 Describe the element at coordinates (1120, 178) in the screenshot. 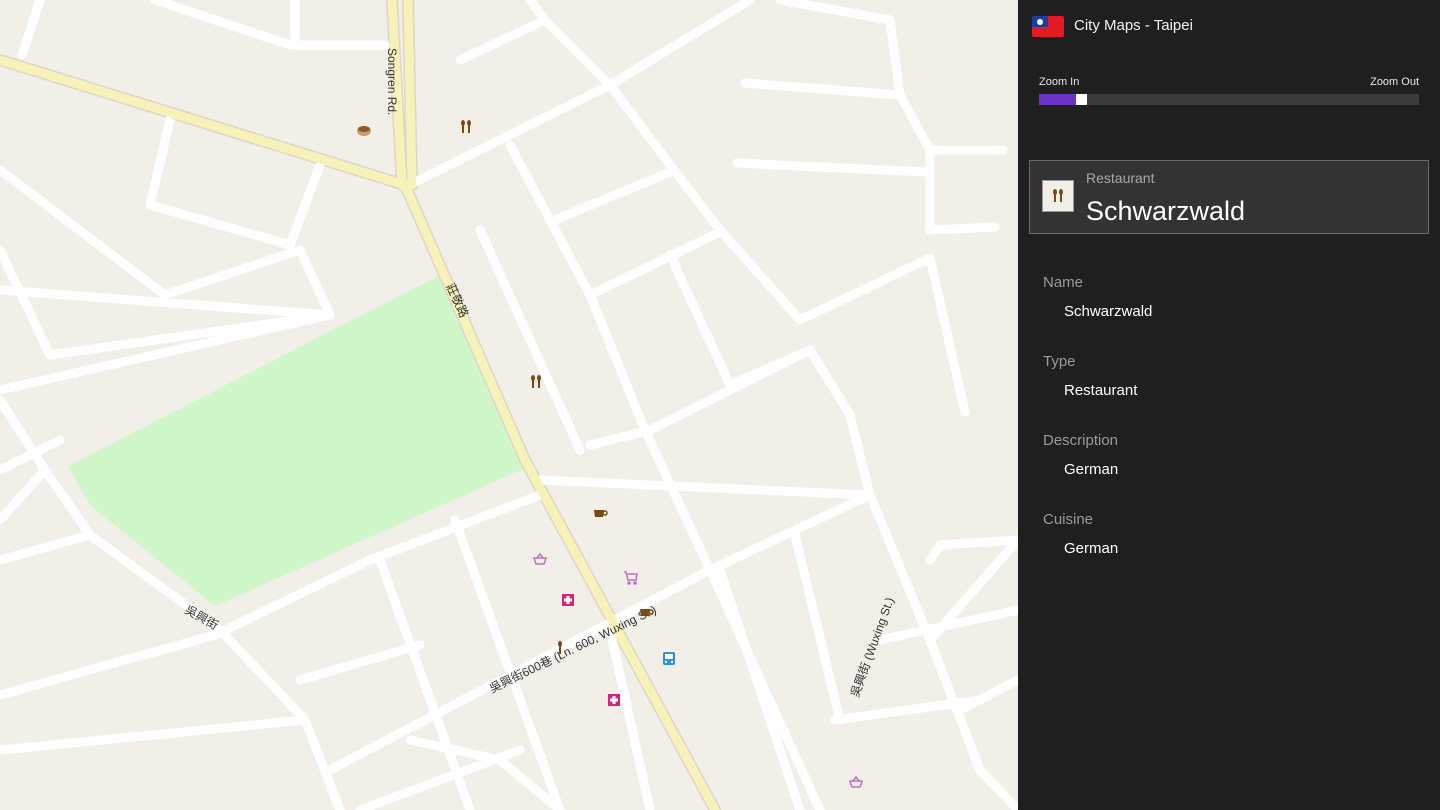

I see `poi-type: Restaurant` at that location.